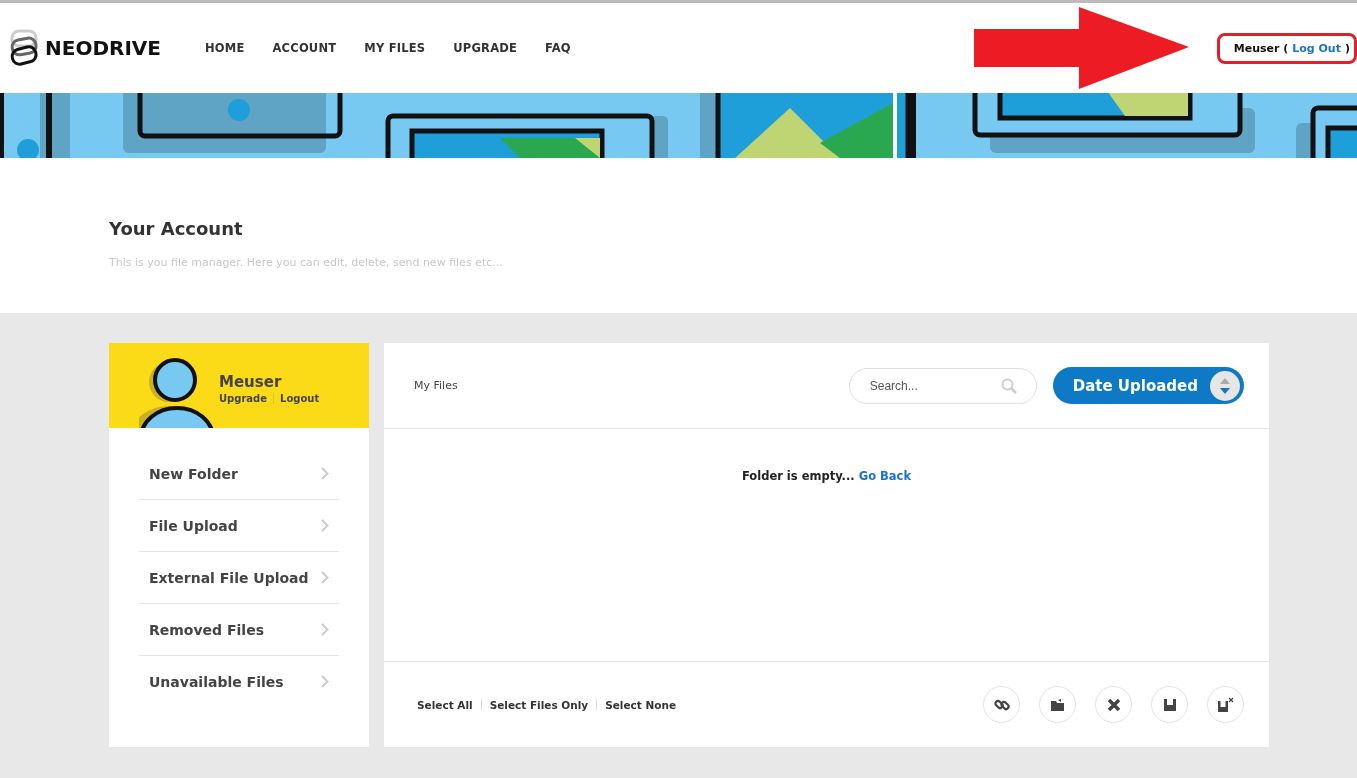 Image resolution: width=1357 pixels, height=778 pixels. Describe the element at coordinates (1347, 48) in the screenshot. I see `paren-text: )` at that location.